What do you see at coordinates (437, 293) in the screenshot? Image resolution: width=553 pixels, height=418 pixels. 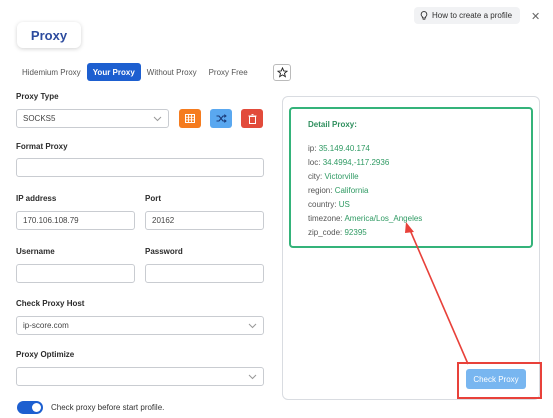 I see `annotation-arrow` at bounding box center [437, 293].